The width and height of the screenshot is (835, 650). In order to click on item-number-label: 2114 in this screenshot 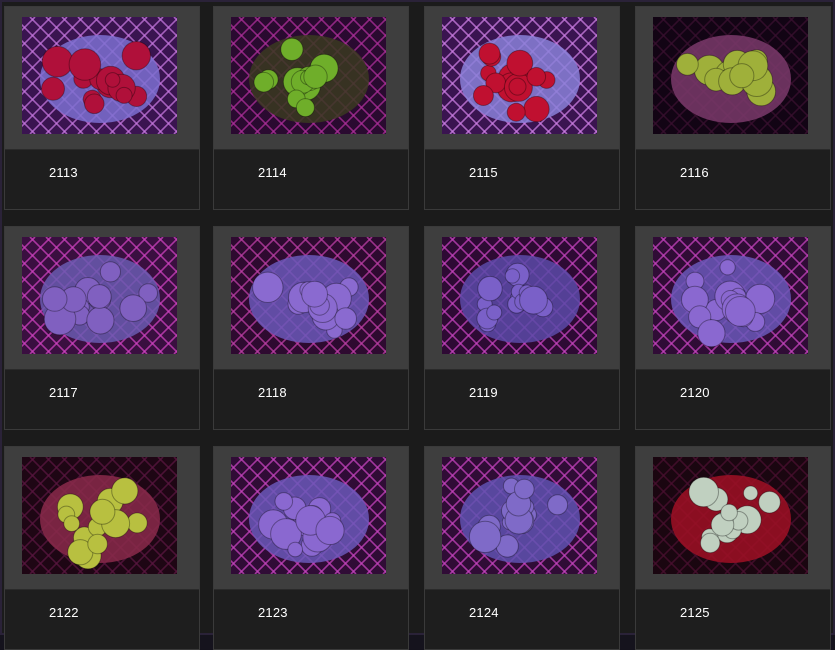, I will do `click(272, 172)`.